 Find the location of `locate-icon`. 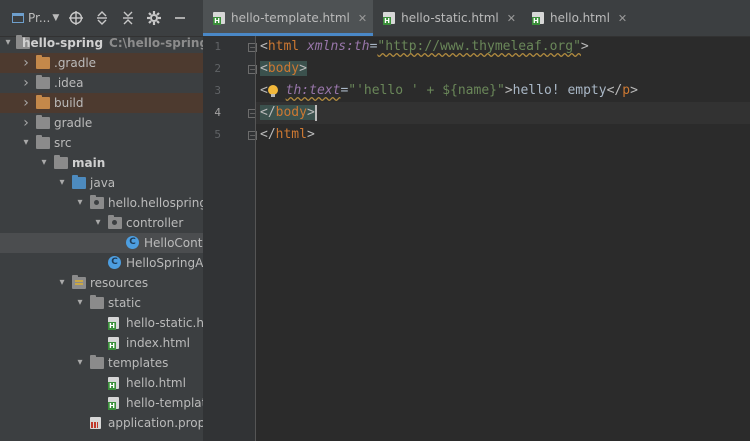

locate-icon is located at coordinates (76, 18).